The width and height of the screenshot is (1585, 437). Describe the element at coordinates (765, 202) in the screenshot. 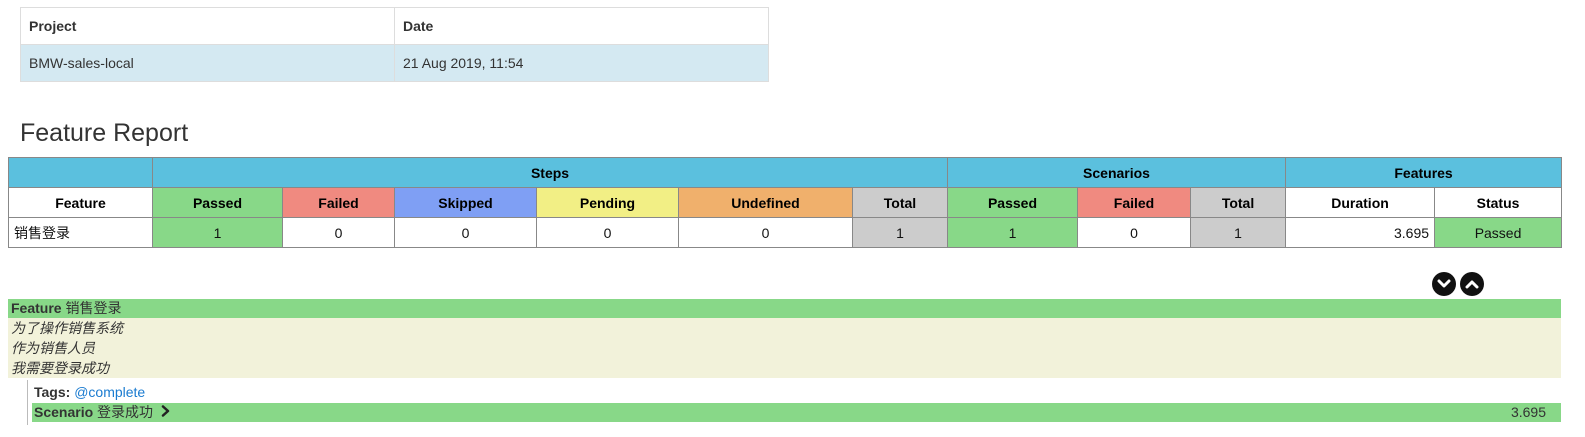

I see `col-steps-undefined: Undefined` at that location.